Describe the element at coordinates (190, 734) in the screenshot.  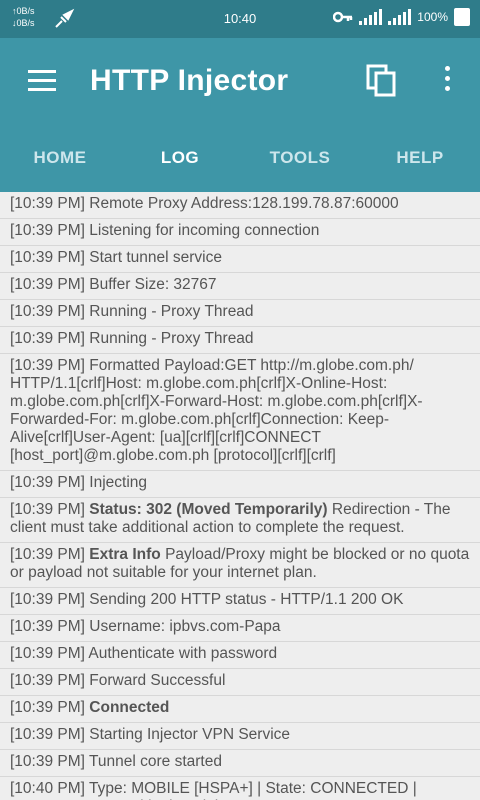
I see `log-message: Starting Injector VPN Service` at that location.